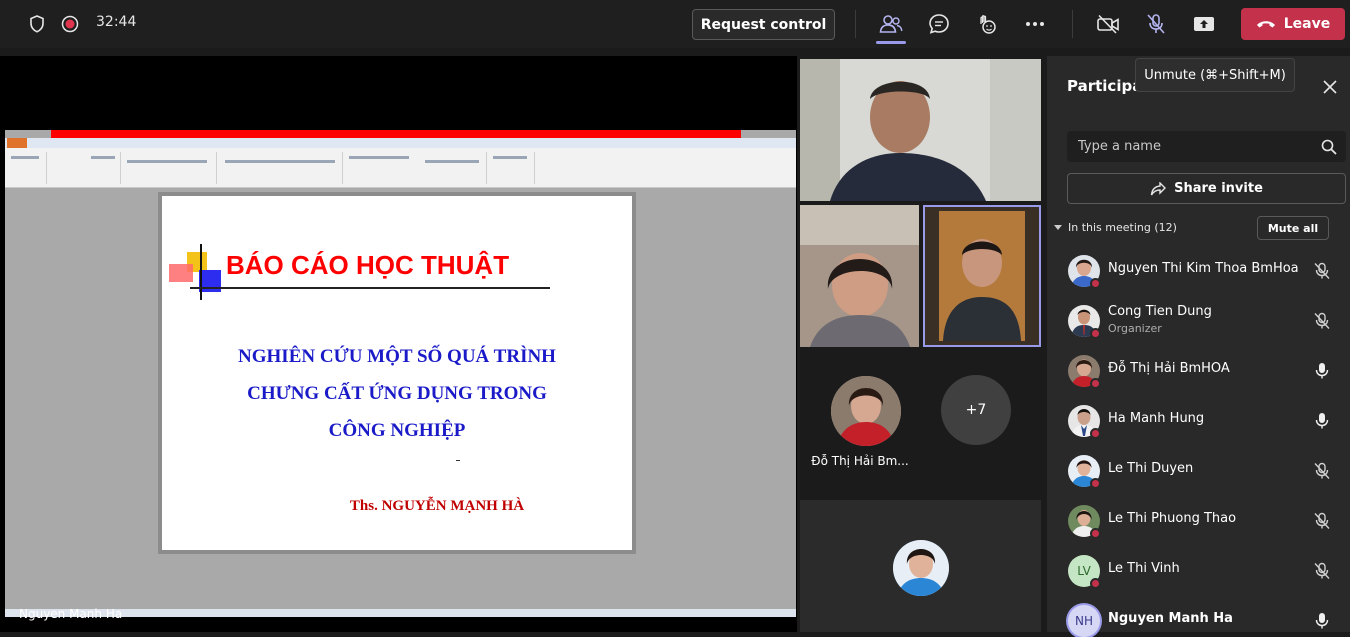  Describe the element at coordinates (1105, 86) in the screenshot. I see `panel-title: Participa` at that location.